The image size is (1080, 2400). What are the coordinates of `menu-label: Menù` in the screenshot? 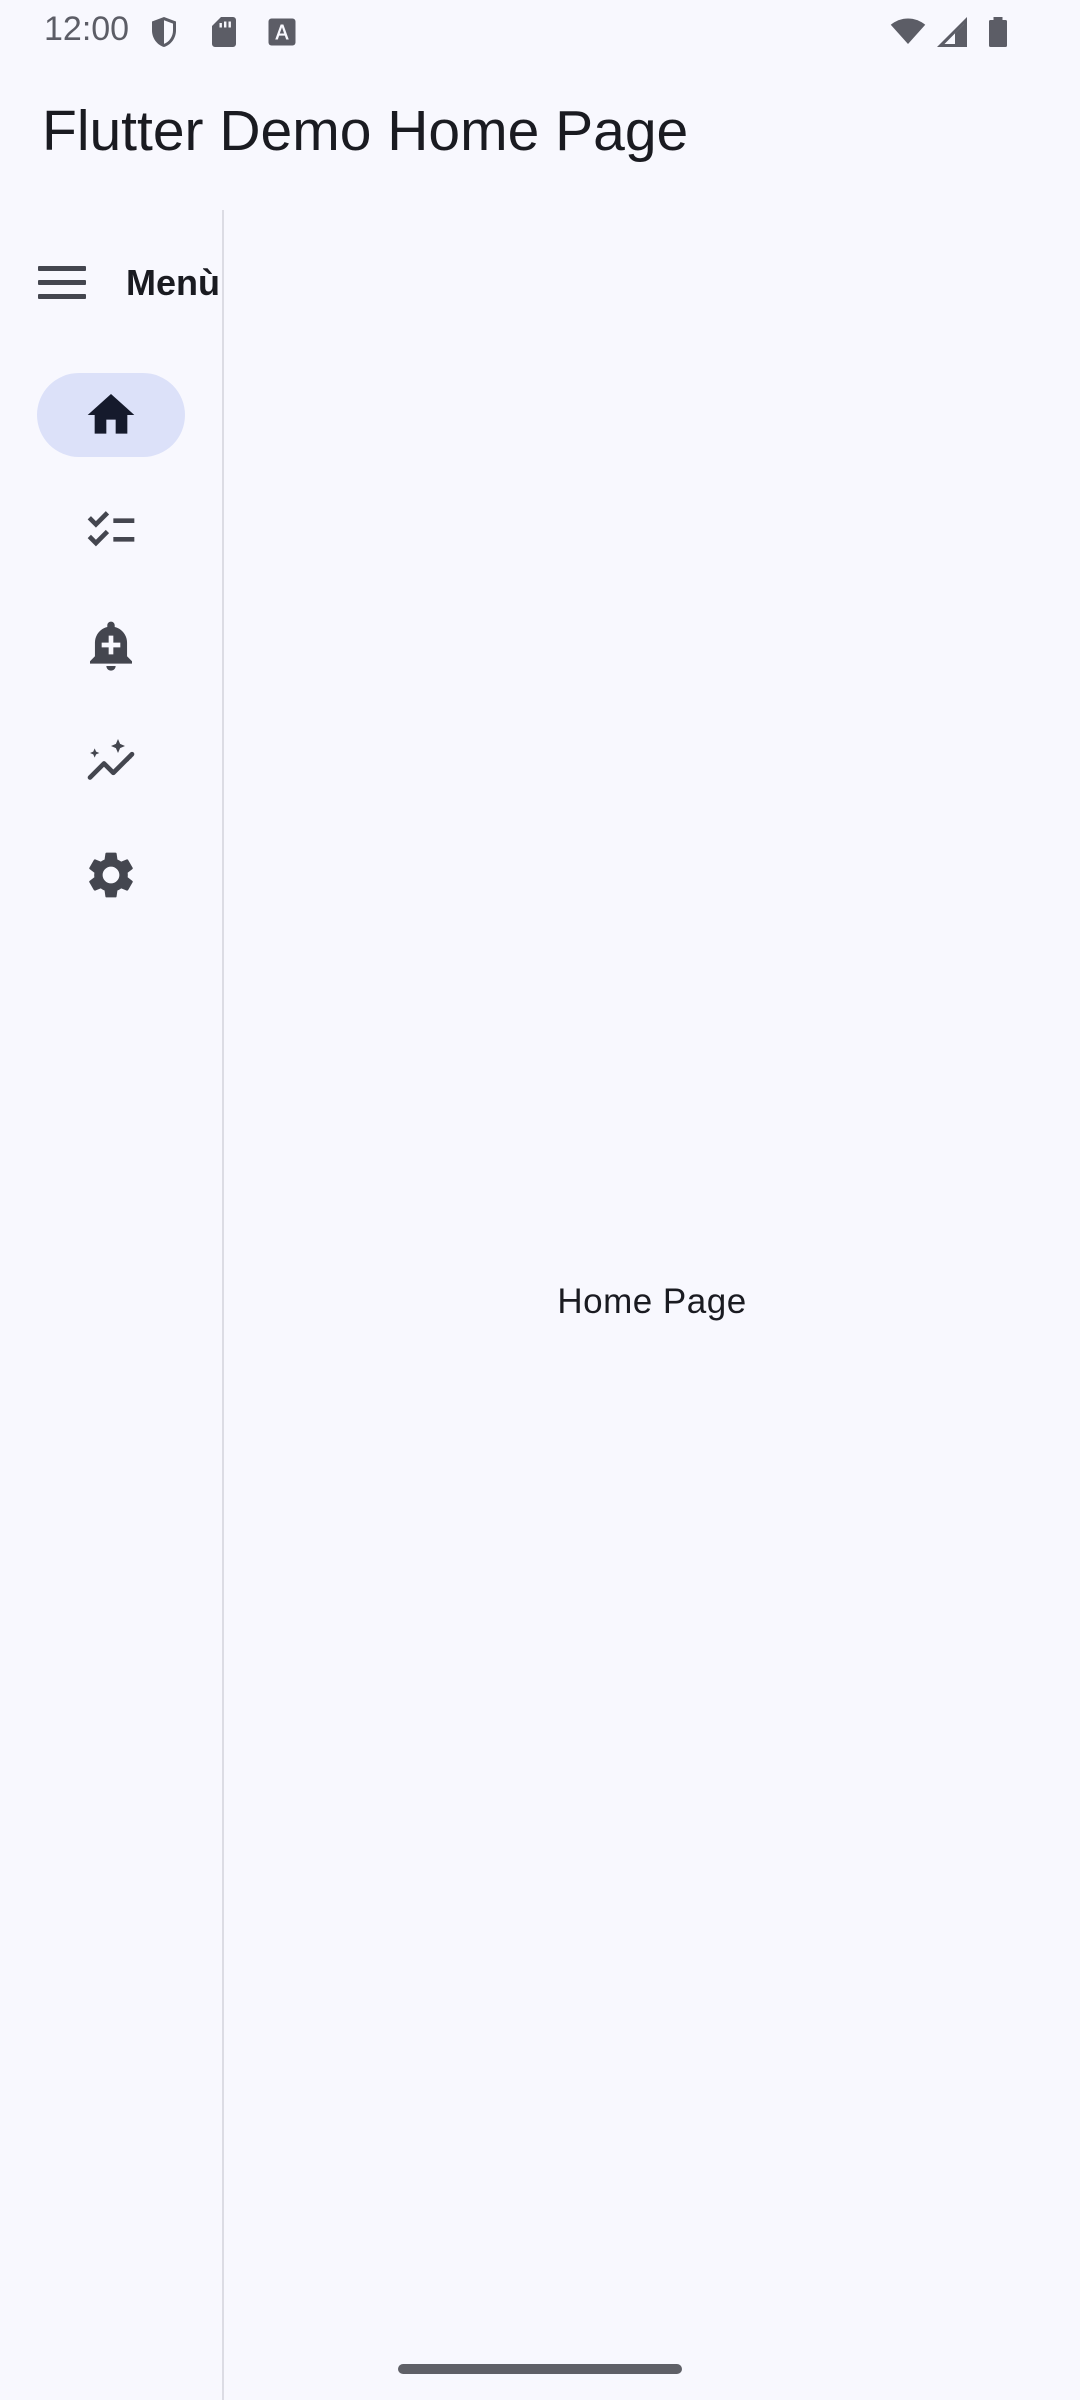 It's located at (173, 282).